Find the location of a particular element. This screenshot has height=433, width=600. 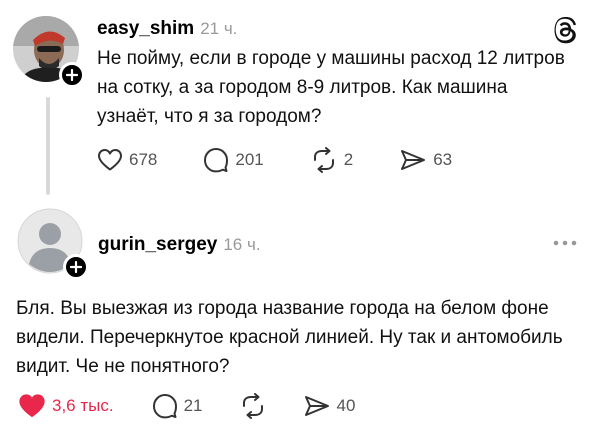

post-time: 21 ч. is located at coordinates (219, 28).